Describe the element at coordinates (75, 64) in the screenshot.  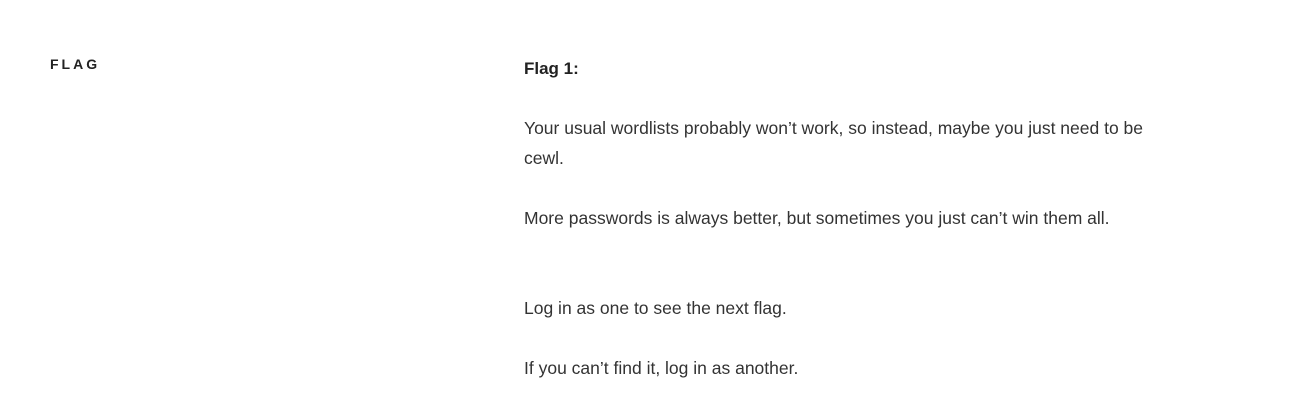
I see `section-title: FLAG` at that location.